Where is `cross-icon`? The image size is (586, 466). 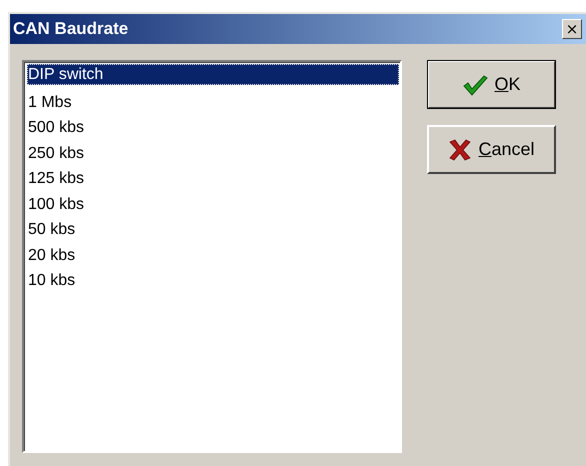 cross-icon is located at coordinates (460, 149).